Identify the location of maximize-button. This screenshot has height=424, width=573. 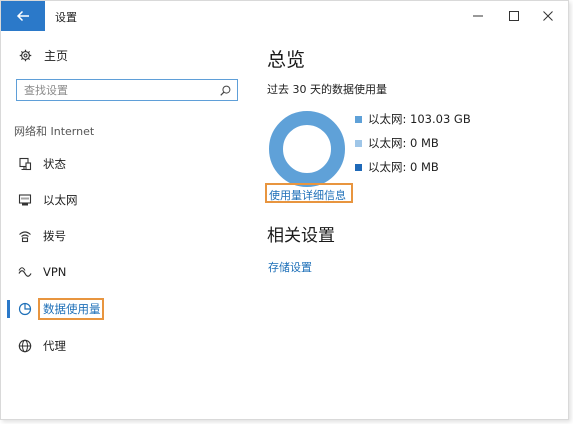
(514, 16).